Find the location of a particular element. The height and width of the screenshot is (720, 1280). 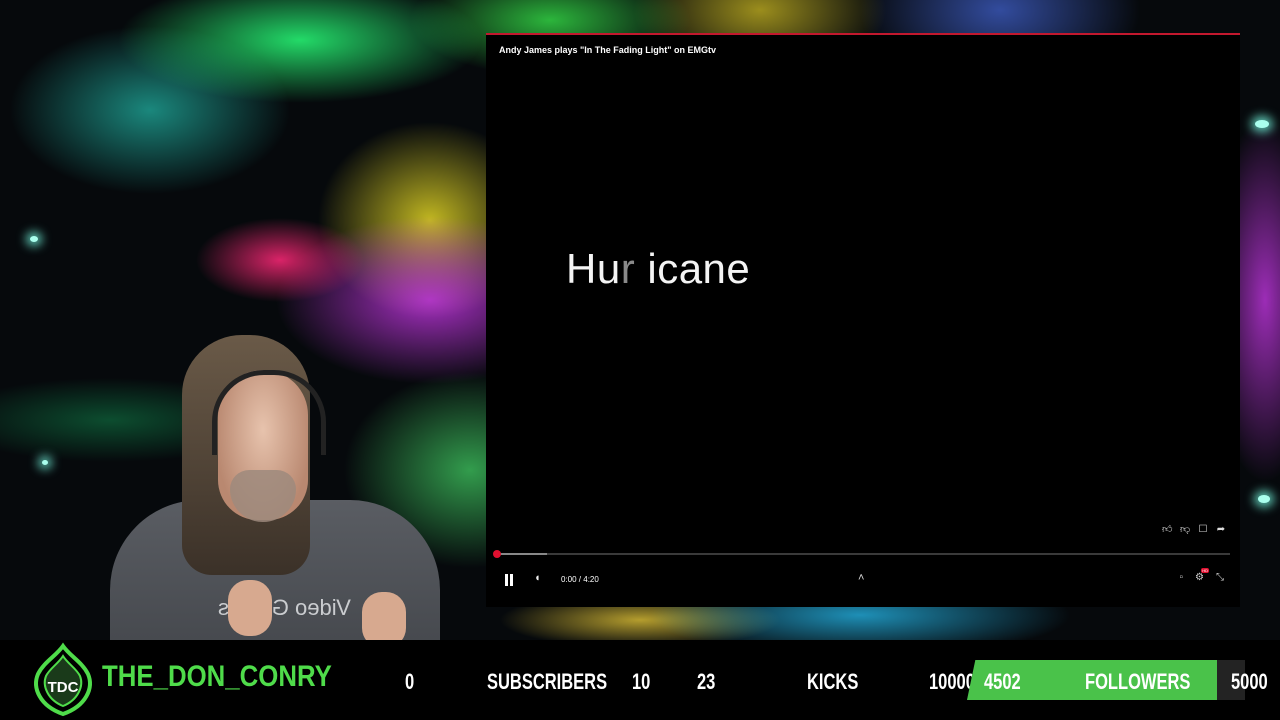

player-controls: ◖ 0:00 / 4:20 ˄ ▫ ⚙ HD ⤡ is located at coordinates (863, 581).